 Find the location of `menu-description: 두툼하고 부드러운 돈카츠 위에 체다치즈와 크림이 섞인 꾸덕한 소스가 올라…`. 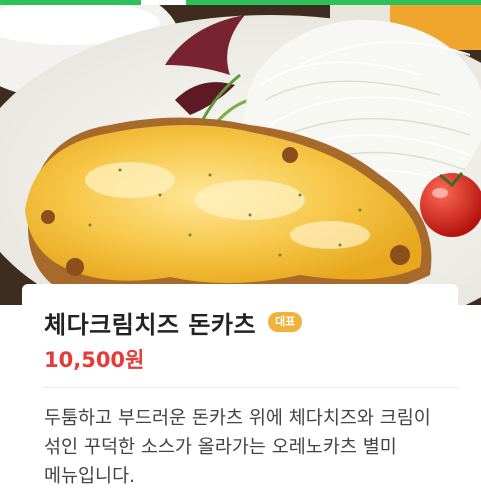

menu-description: 두툼하고 부드러운 돈카츠 위에 체다치즈와 크림이 섞인 꾸덕한 소스가 올라… is located at coordinates (237, 447).